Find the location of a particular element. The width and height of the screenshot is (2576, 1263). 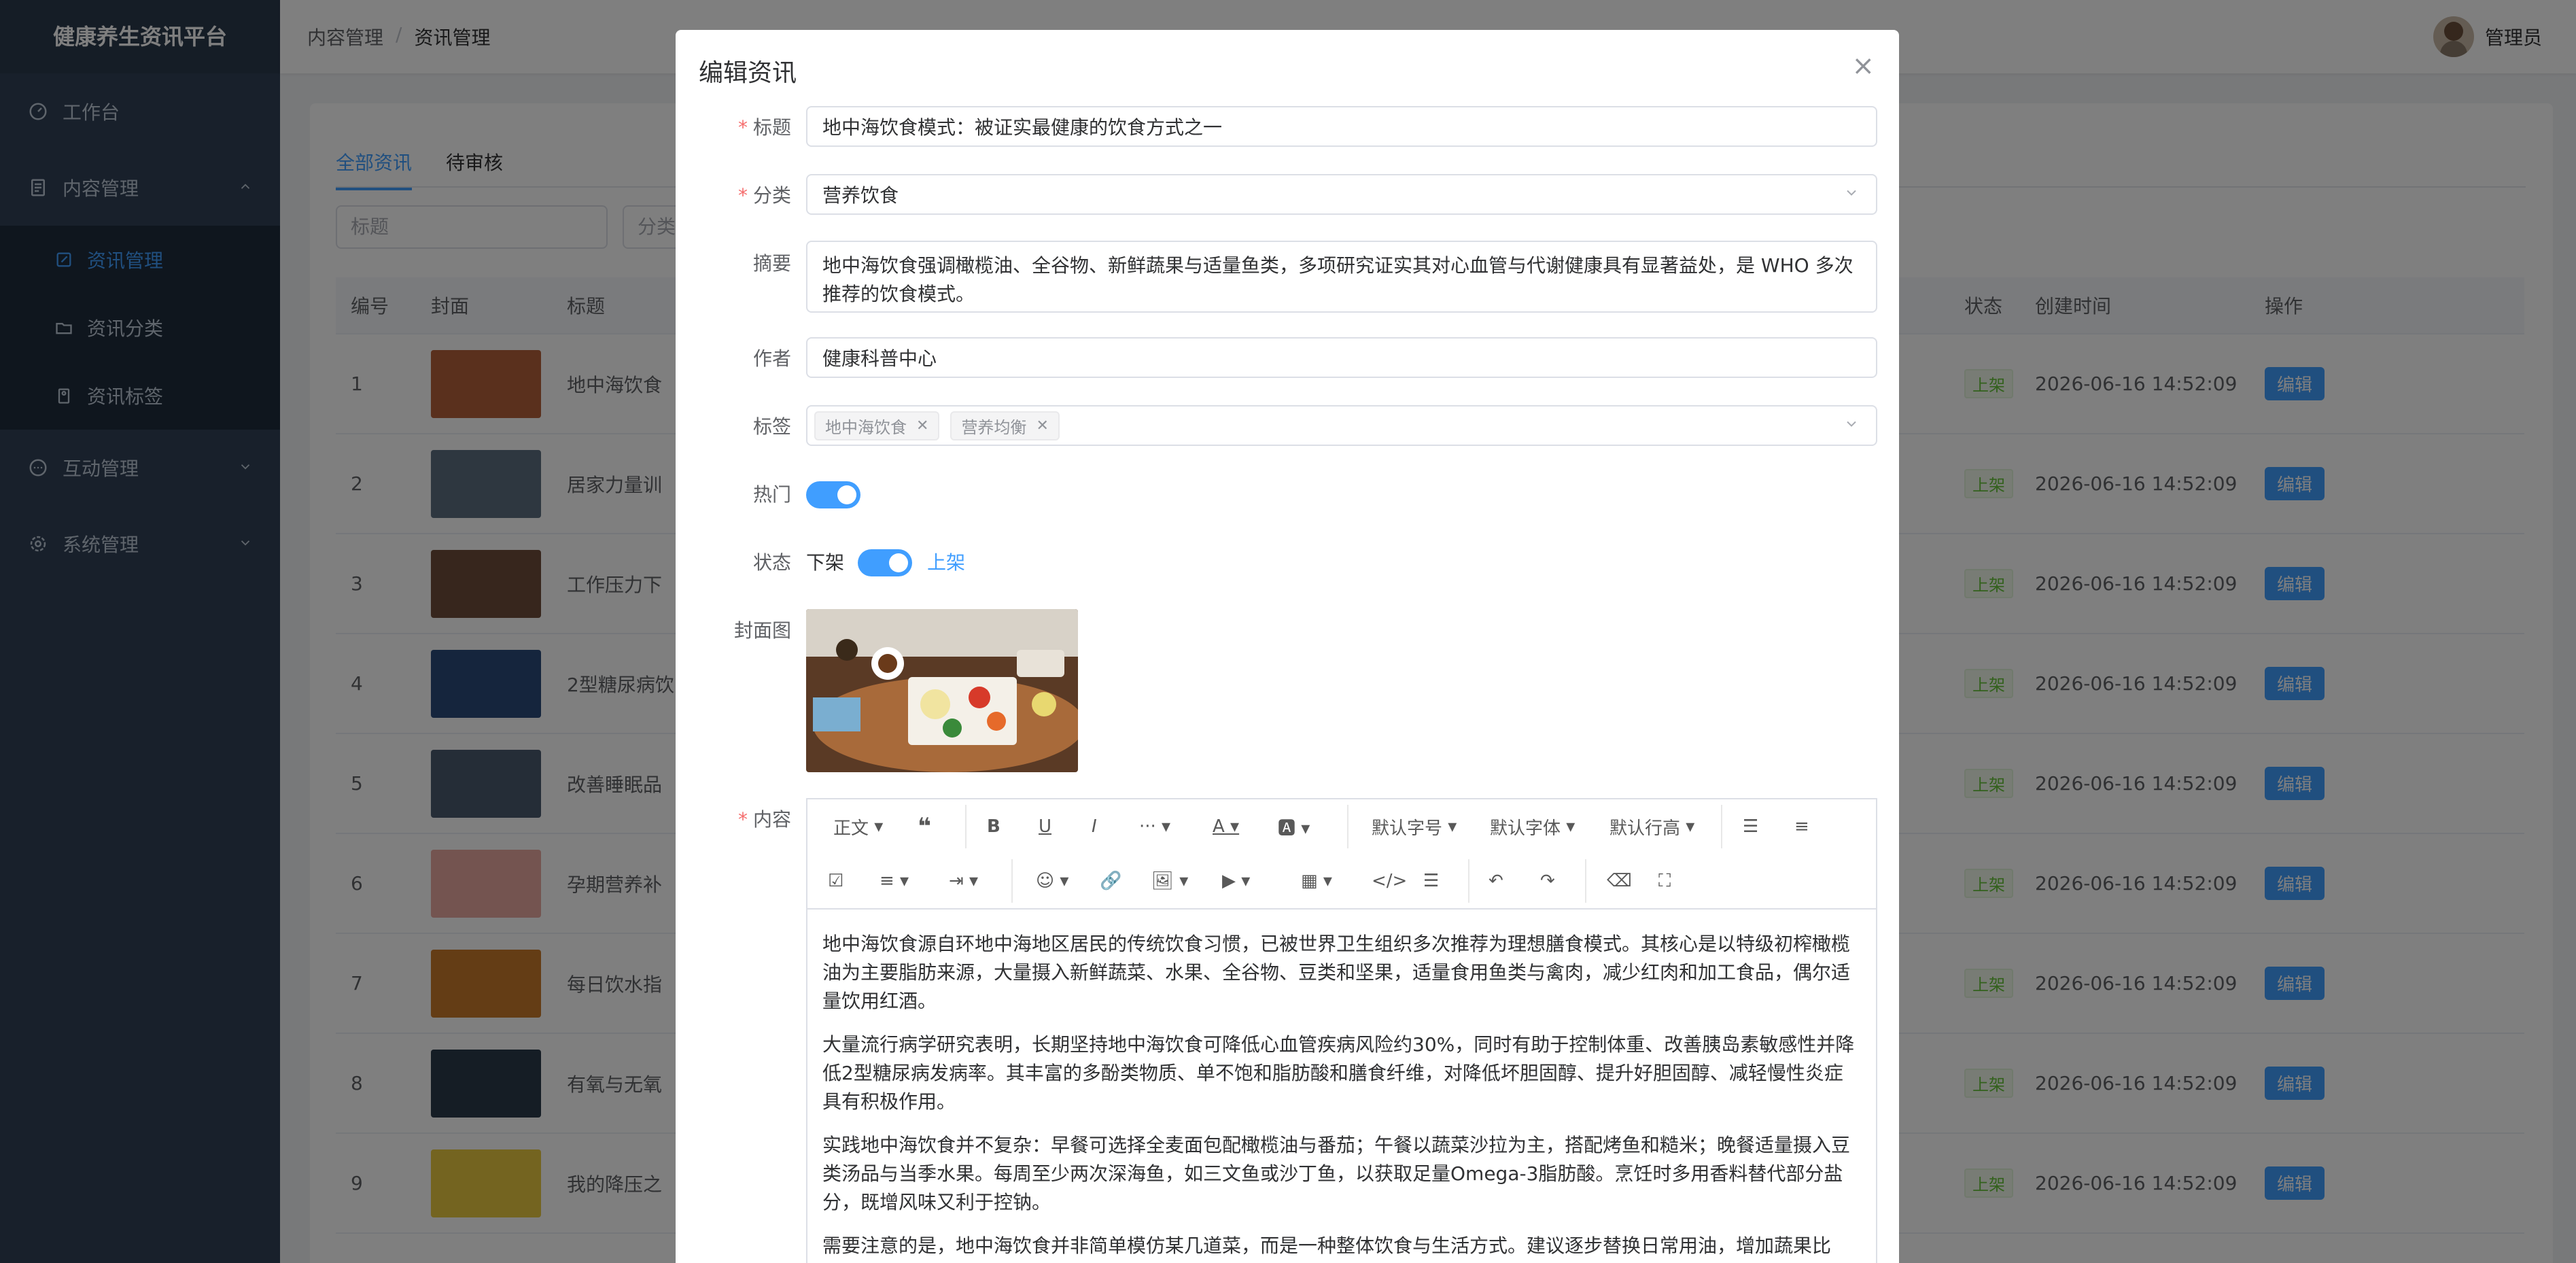

numbered-list-icon: ≡ is located at coordinates (1801, 826).